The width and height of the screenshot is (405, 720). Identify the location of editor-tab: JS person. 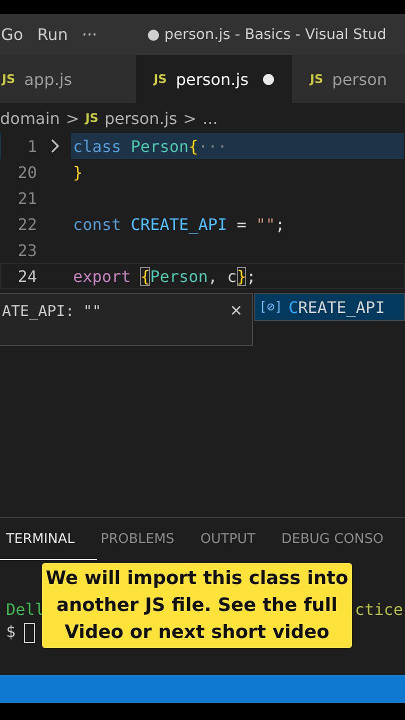
(348, 79).